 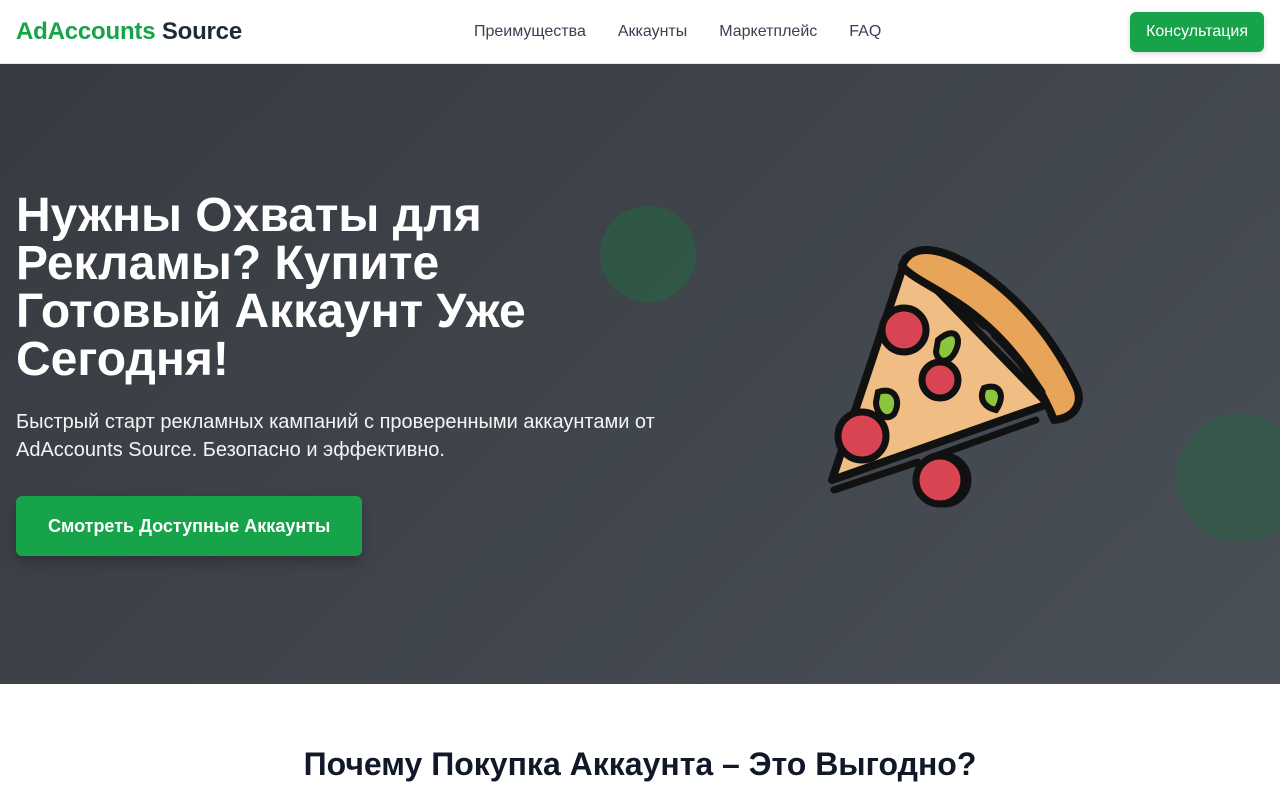 What do you see at coordinates (640, 764) in the screenshot?
I see `section-title: Почему Покупка Аккаунта – Это Выгодно?` at bounding box center [640, 764].